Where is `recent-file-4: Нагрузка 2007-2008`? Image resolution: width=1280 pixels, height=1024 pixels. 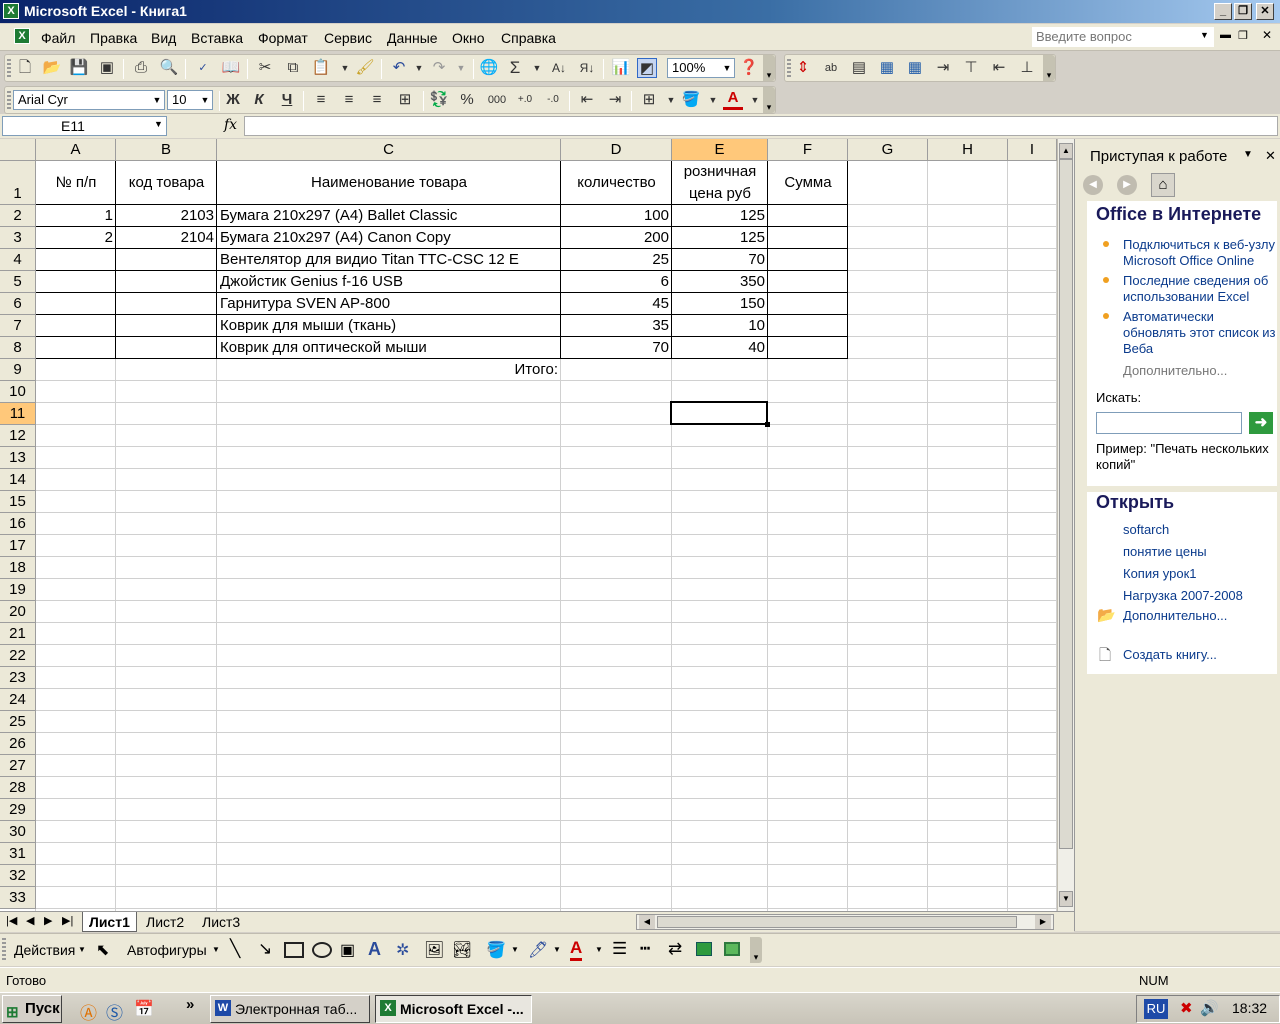 recent-file-4: Нагрузка 2007-2008 is located at coordinates (1201, 596).